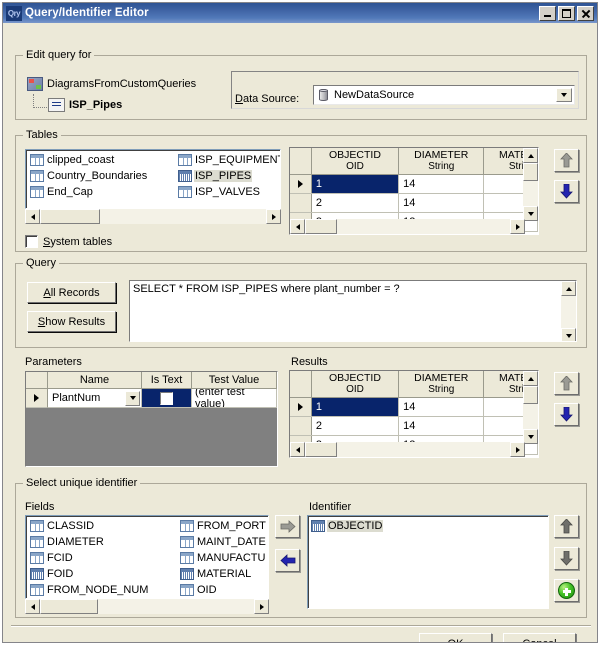  Describe the element at coordinates (287, 560) in the screenshot. I see `remove-identifier-button` at that location.